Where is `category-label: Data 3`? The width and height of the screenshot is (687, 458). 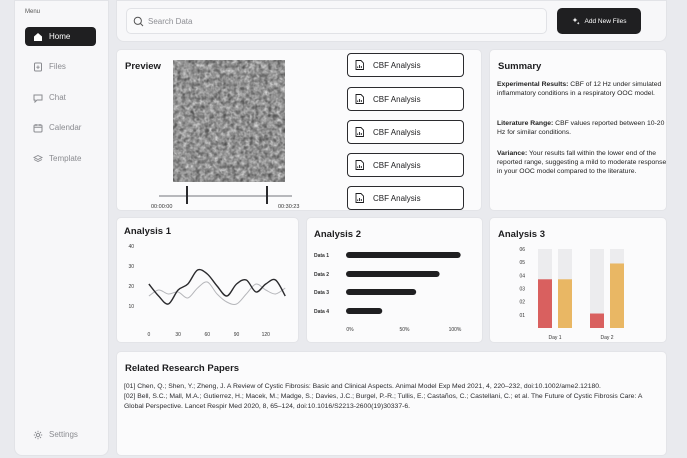 category-label: Data 3 is located at coordinates (321, 293).